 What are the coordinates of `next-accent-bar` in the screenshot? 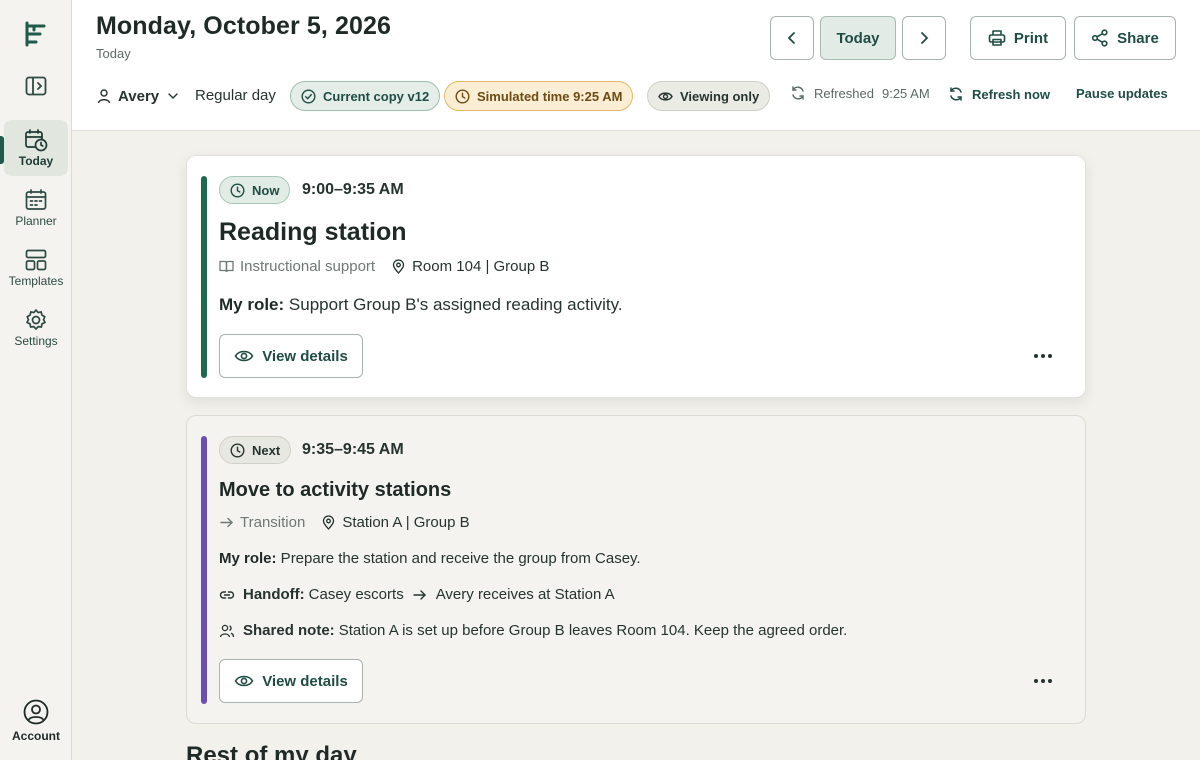 It's located at (204, 570).